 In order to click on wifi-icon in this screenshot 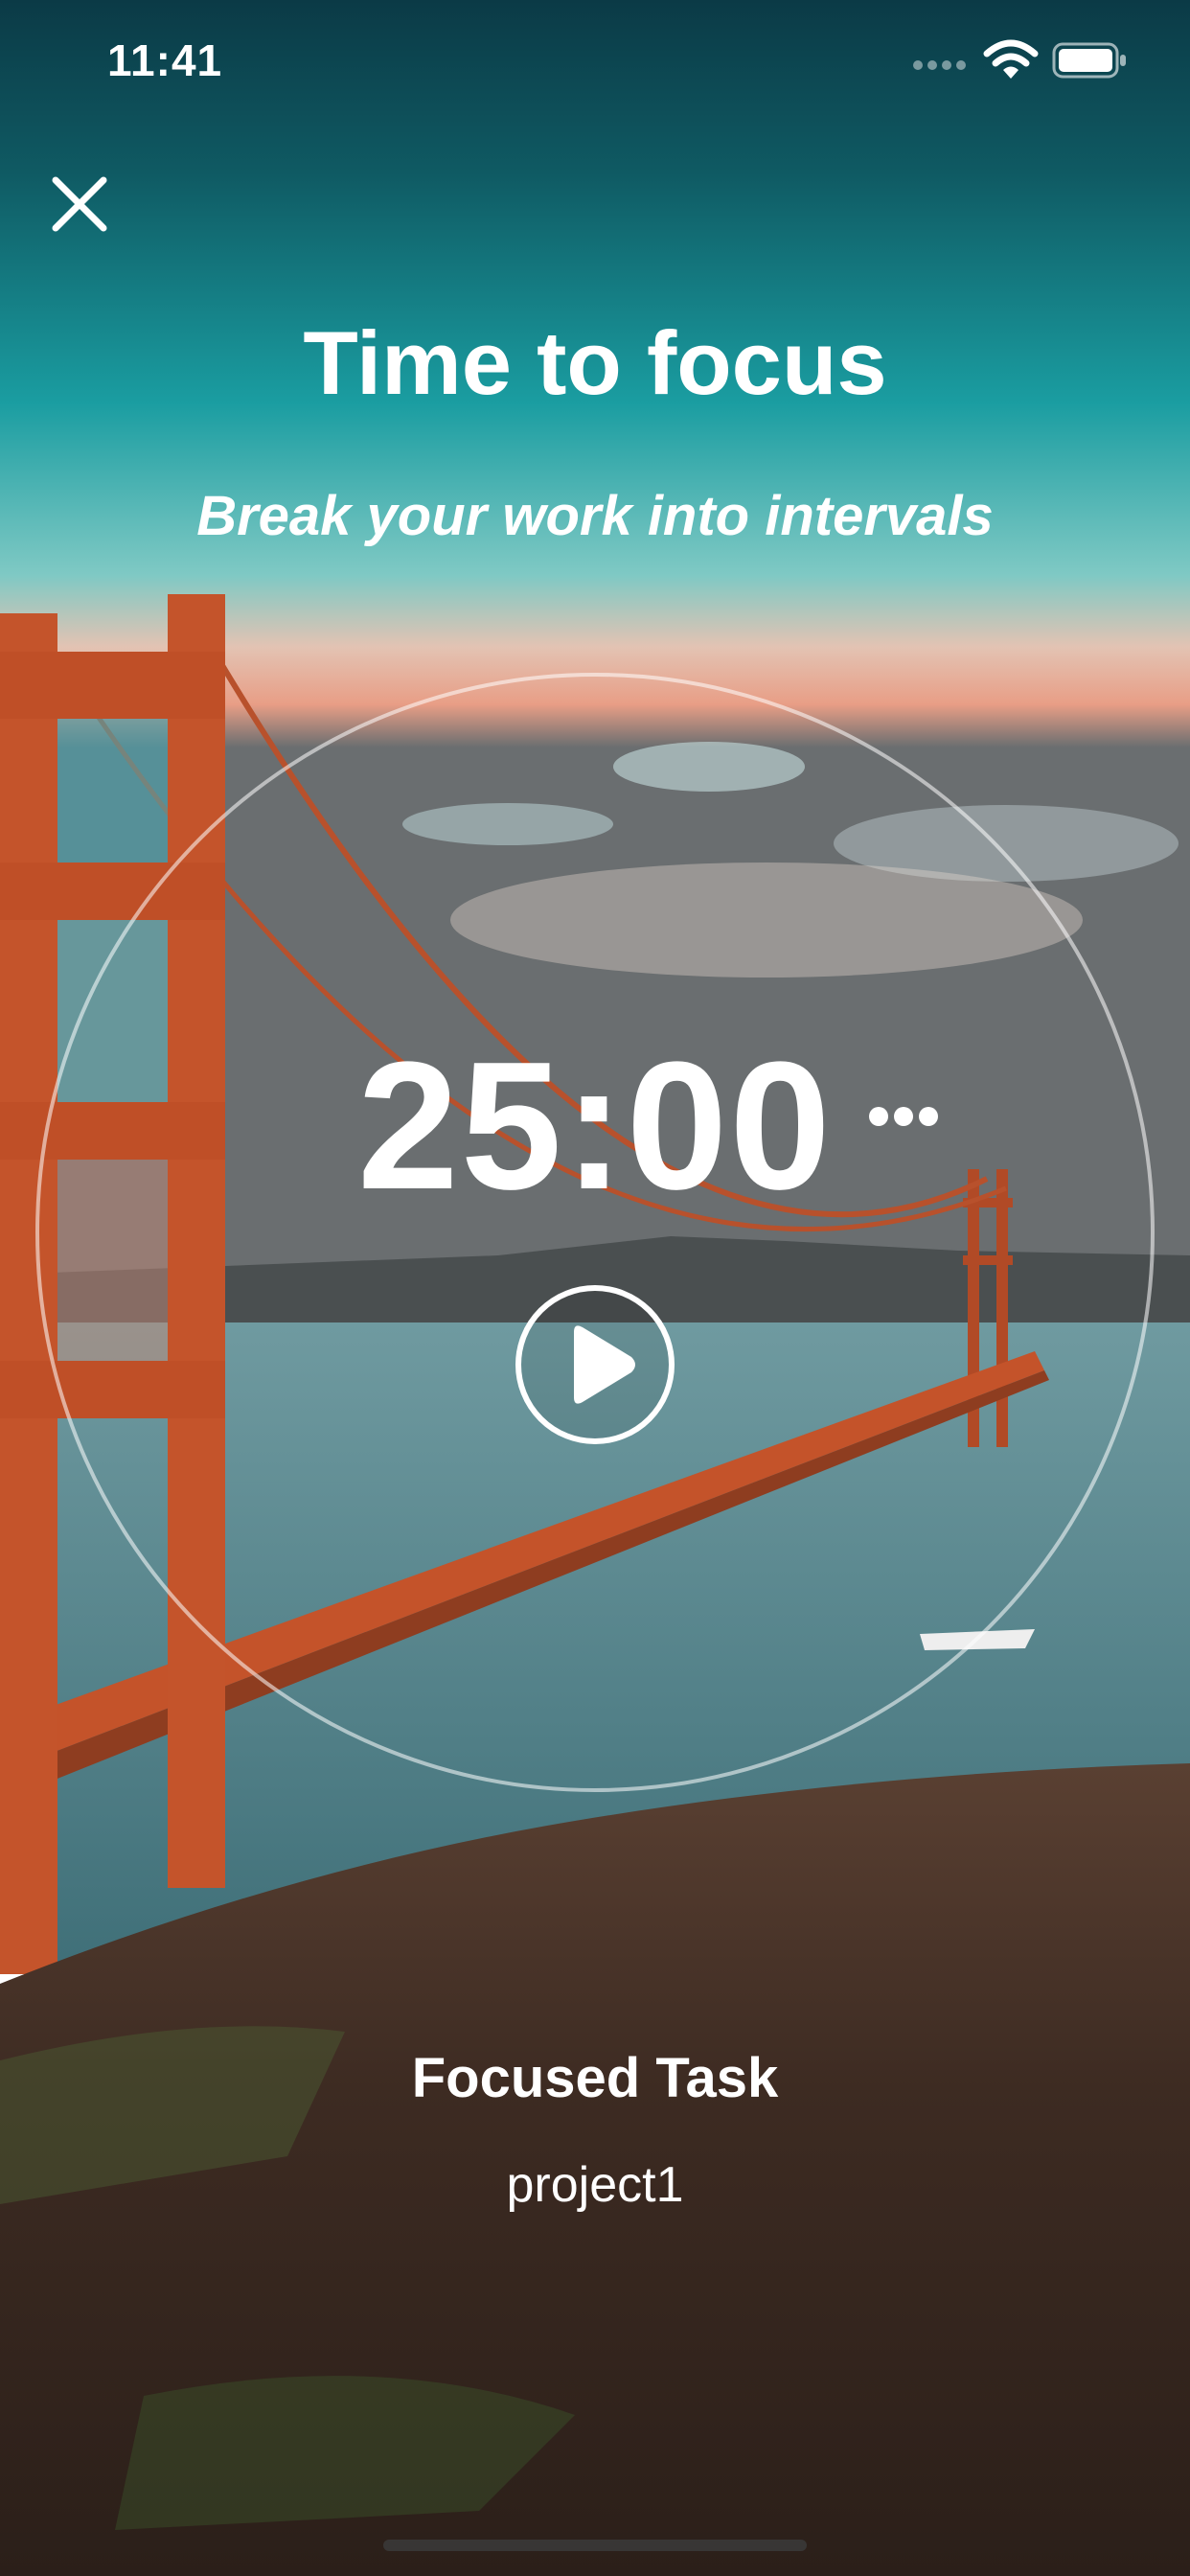, I will do `click(1011, 59)`.